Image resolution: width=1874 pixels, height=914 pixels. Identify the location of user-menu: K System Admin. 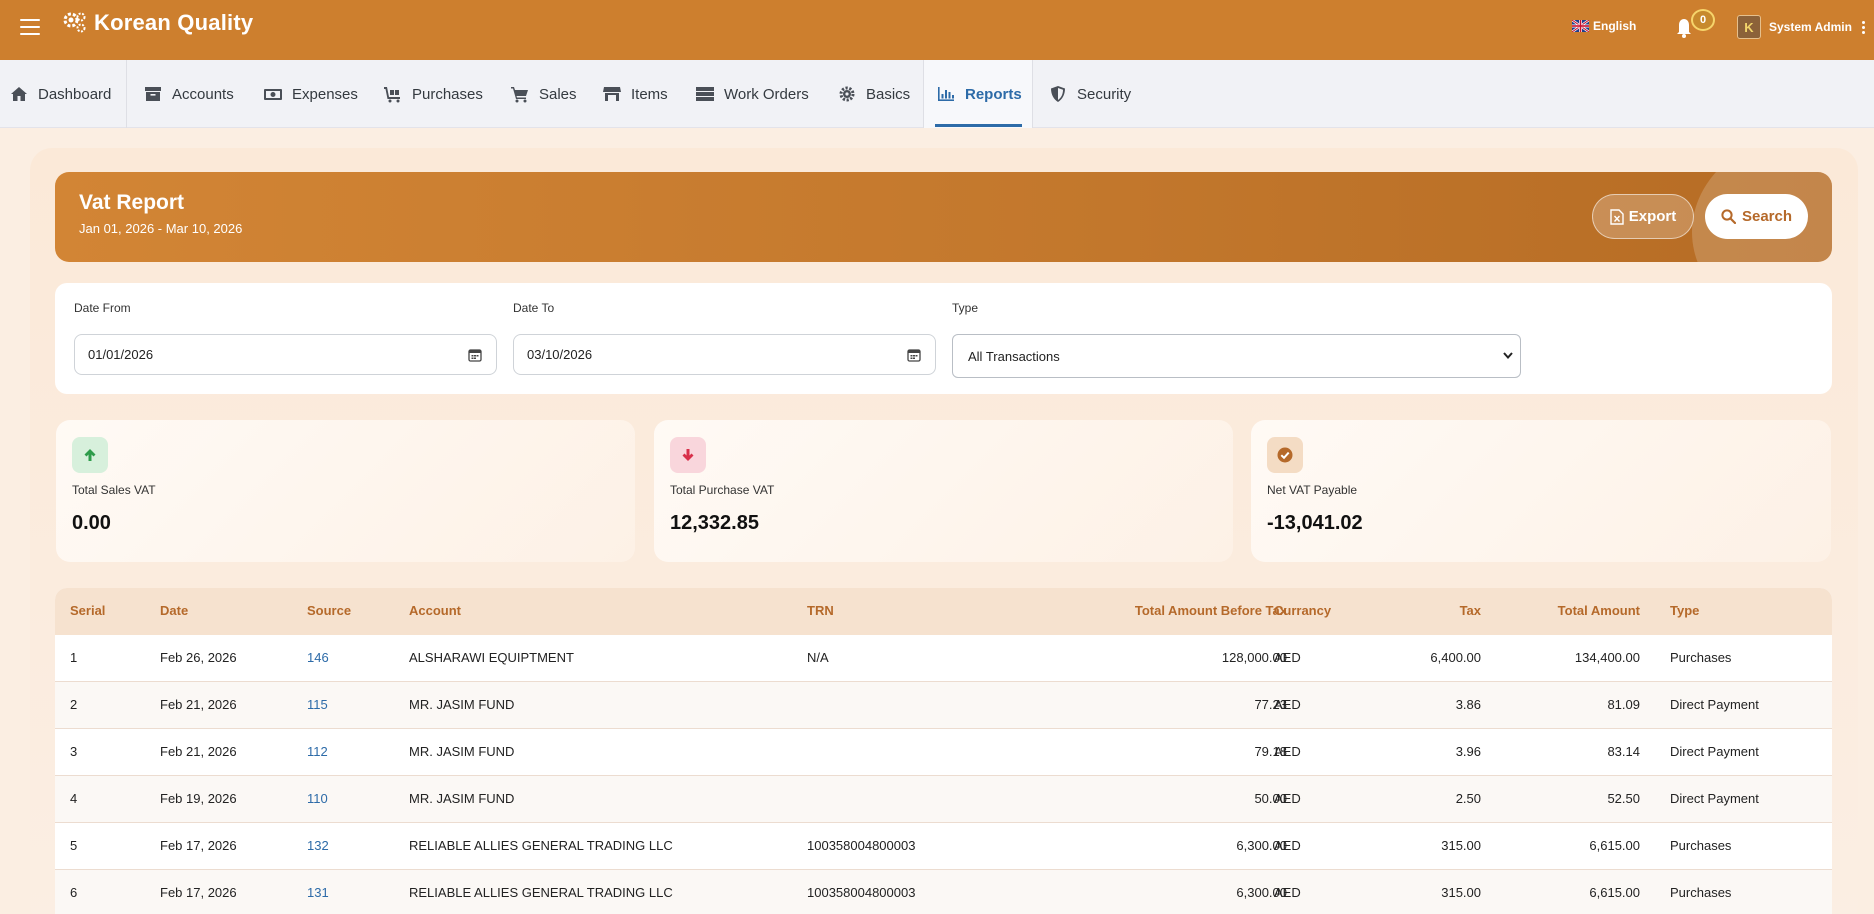
(1801, 27).